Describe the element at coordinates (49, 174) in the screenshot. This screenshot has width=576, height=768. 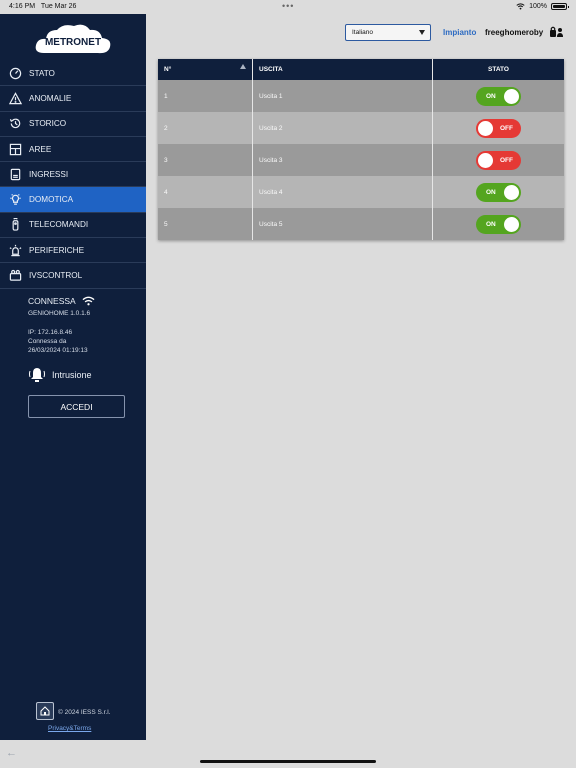
I see `sidebar-item-label: INGRESSI` at that location.